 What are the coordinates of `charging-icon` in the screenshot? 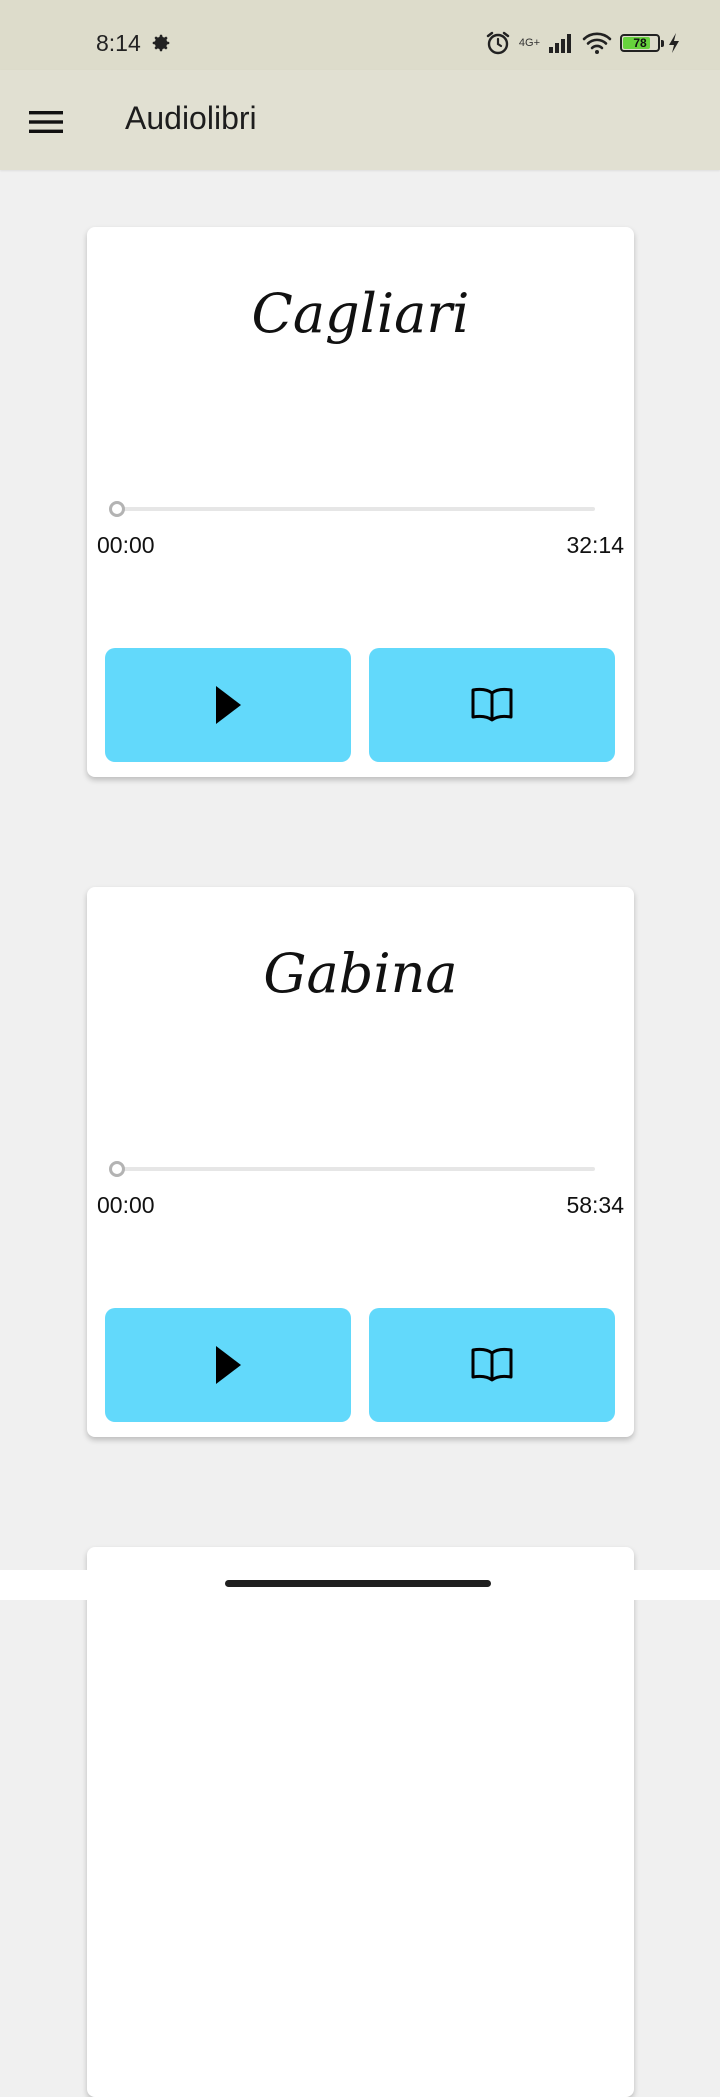 It's located at (674, 43).